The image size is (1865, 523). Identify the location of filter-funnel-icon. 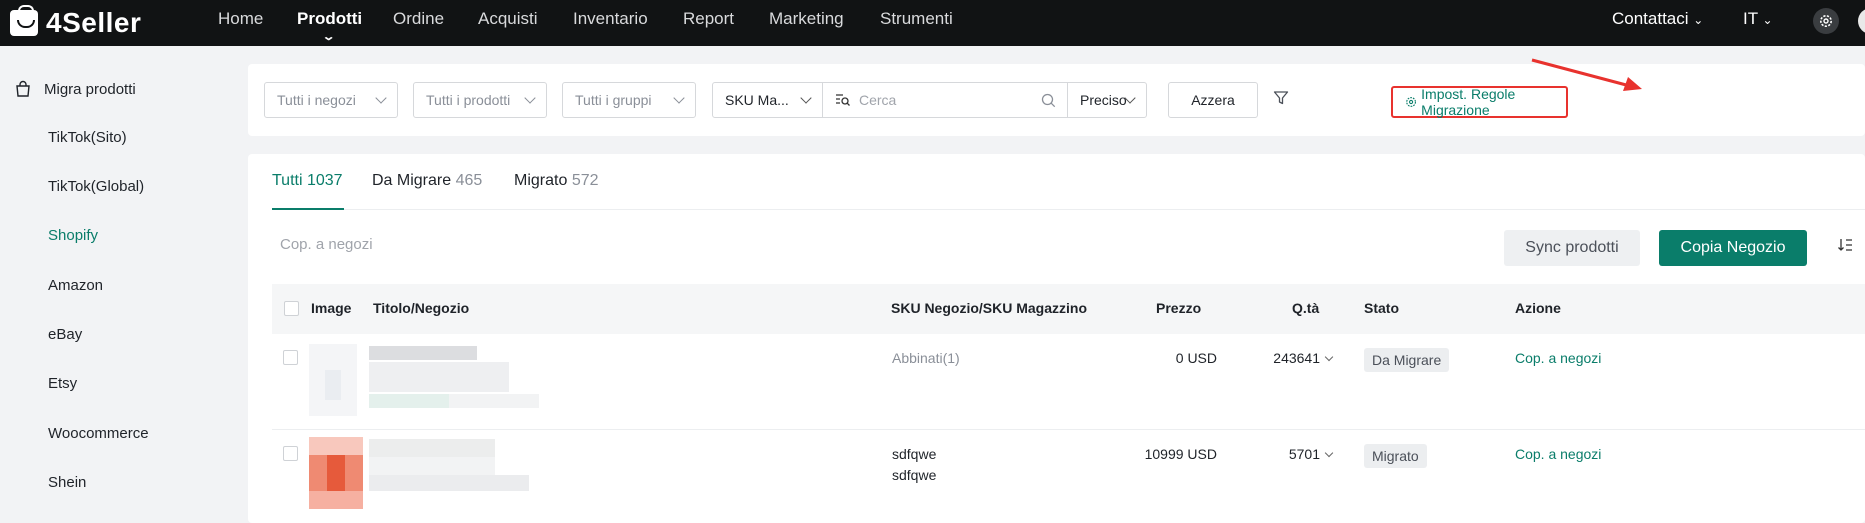
(1281, 98).